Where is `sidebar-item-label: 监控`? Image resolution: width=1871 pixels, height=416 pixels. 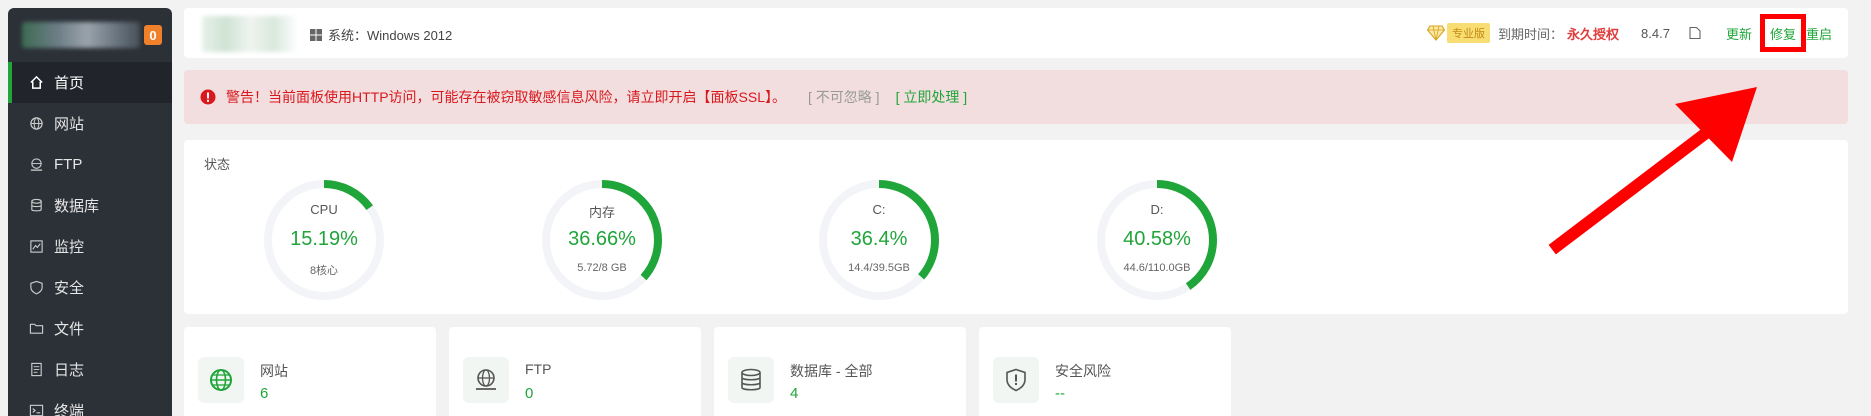 sidebar-item-label: 监控 is located at coordinates (69, 247).